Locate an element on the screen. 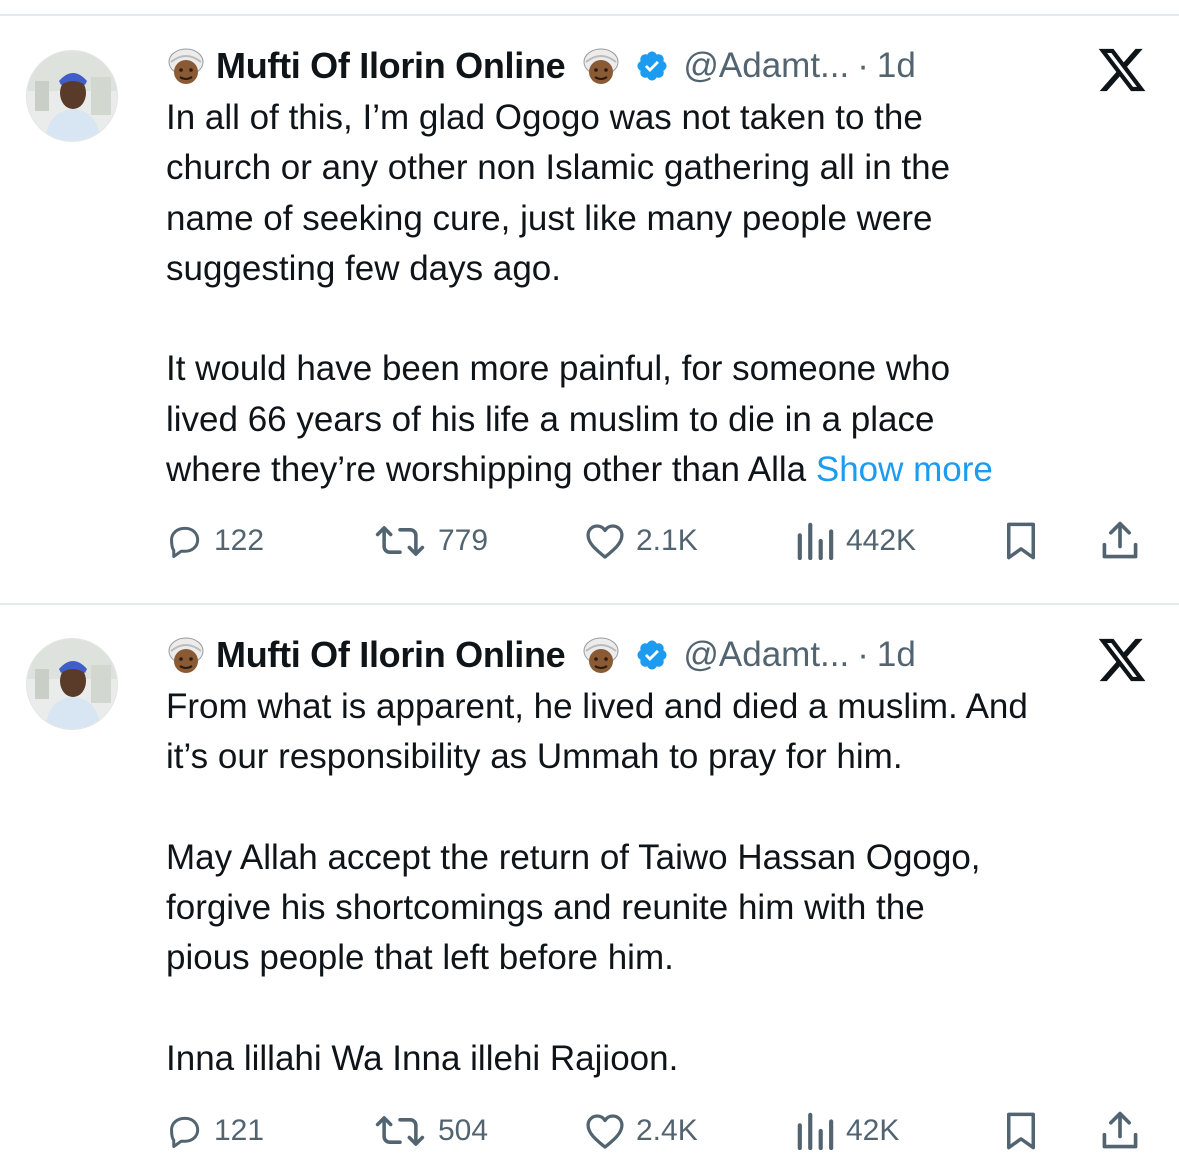  repost-button: 779 is located at coordinates (430, 541).